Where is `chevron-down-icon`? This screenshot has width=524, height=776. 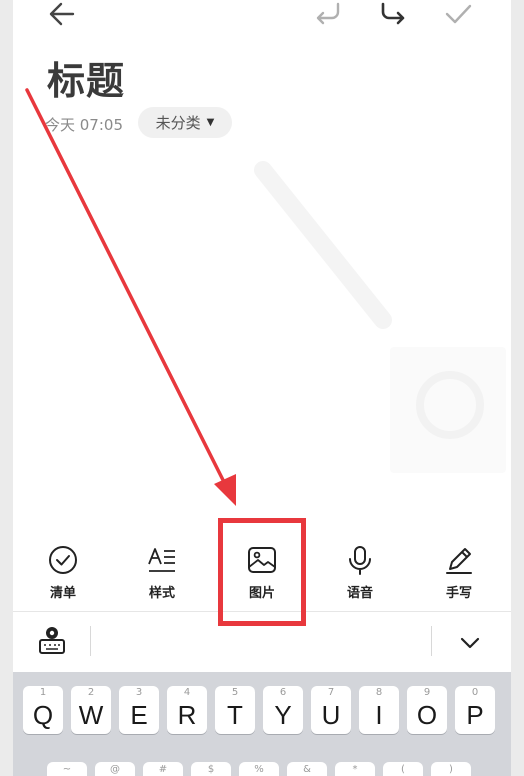
chevron-down-icon is located at coordinates (470, 643).